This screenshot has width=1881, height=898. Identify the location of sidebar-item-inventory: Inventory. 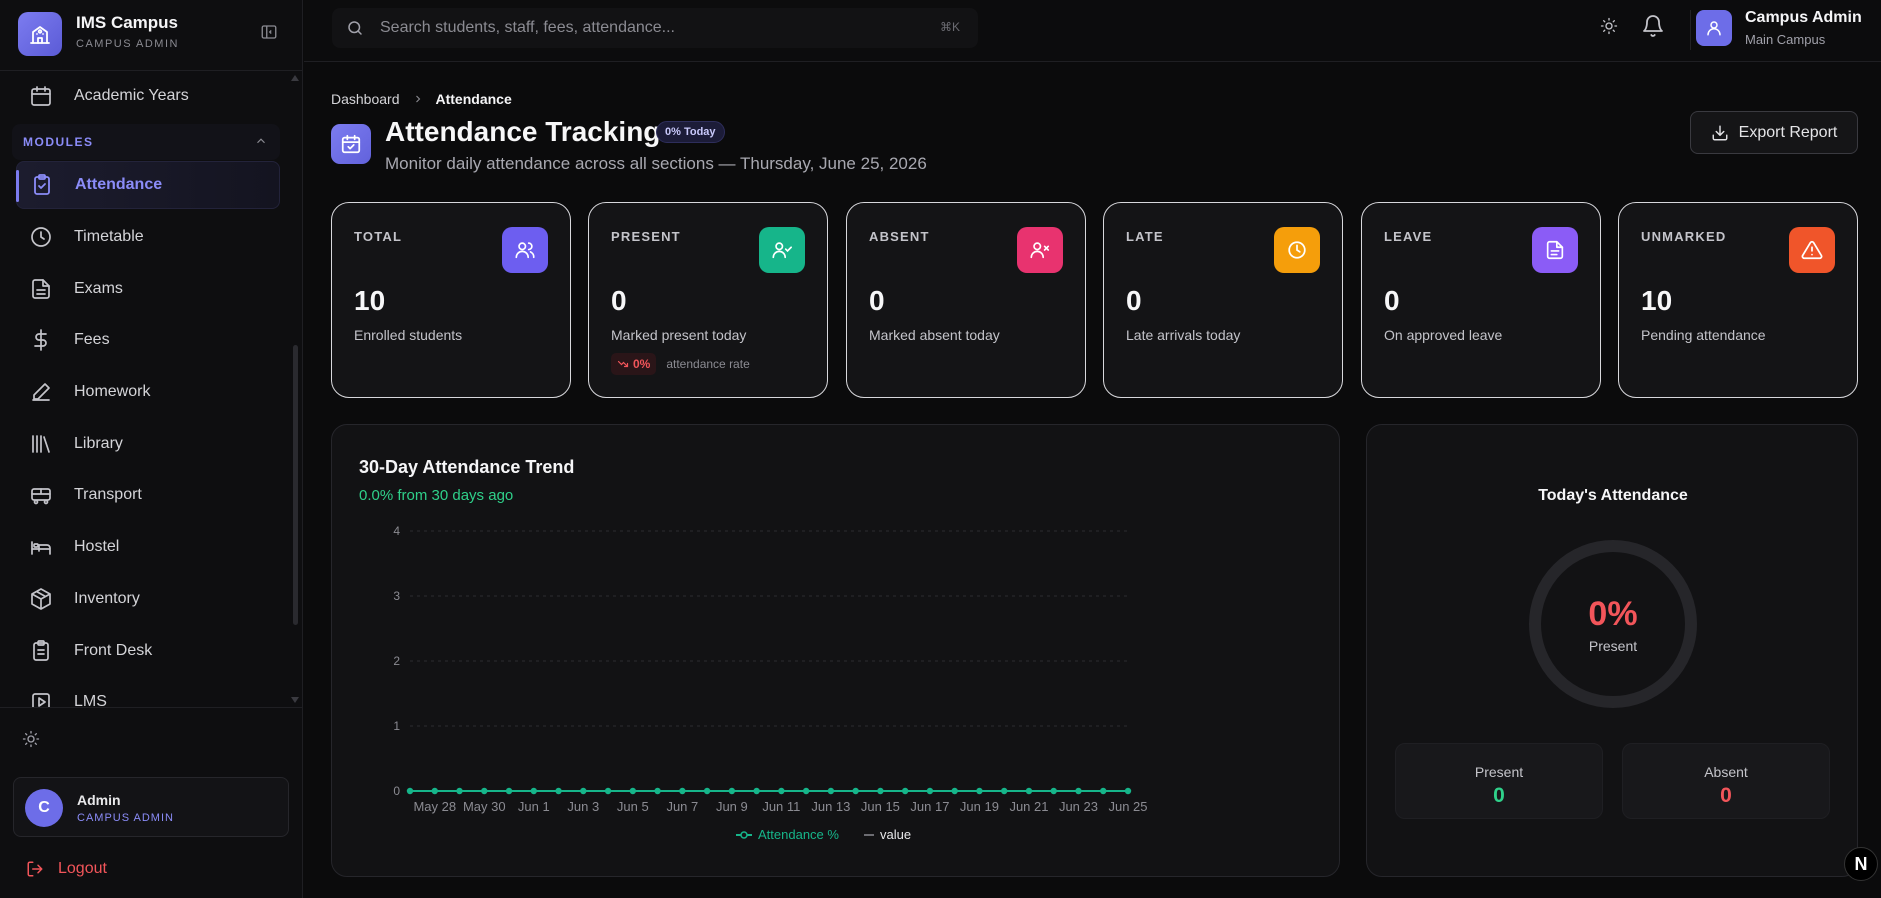
(148, 599).